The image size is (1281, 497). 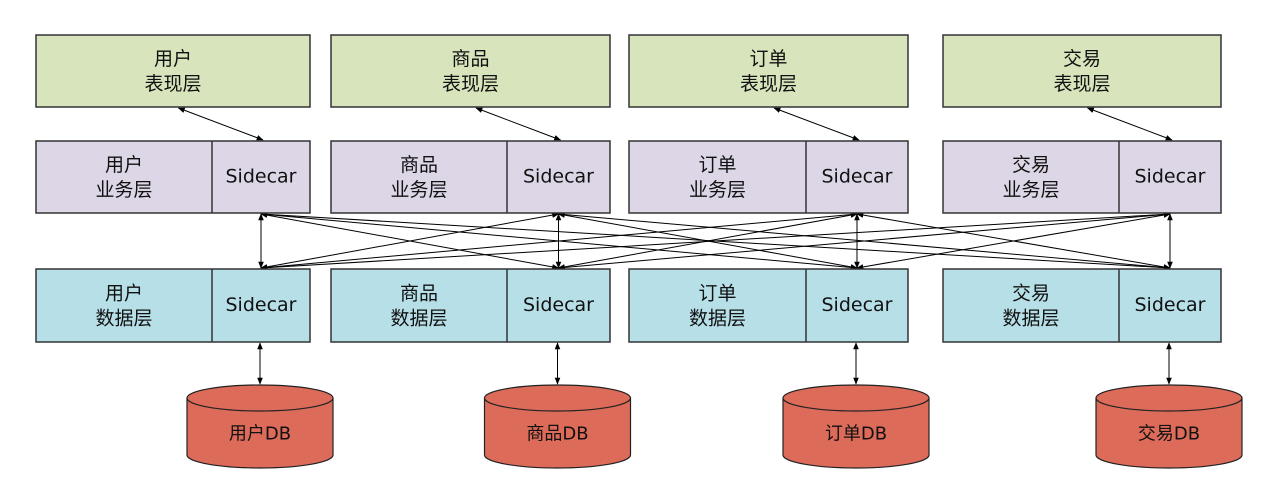 What do you see at coordinates (557, 434) in the screenshot?
I see `database-label: 商品DB` at bounding box center [557, 434].